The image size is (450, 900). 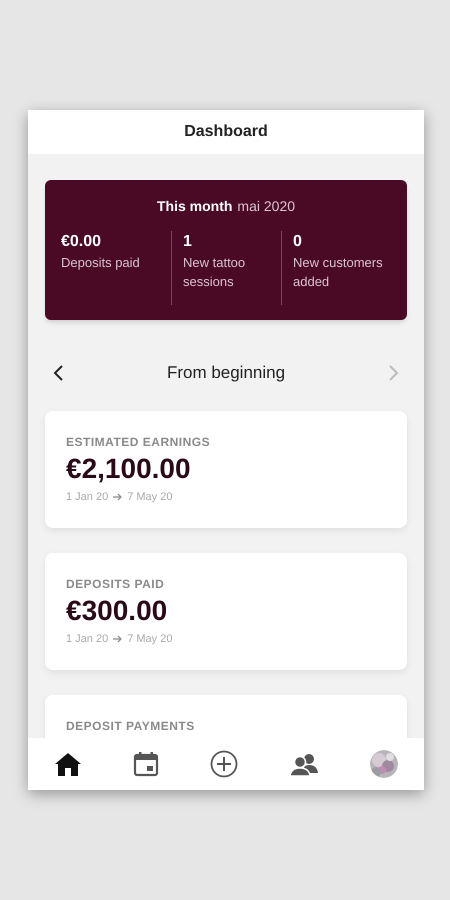 I want to click on stat-value: €0.00, so click(x=81, y=242).